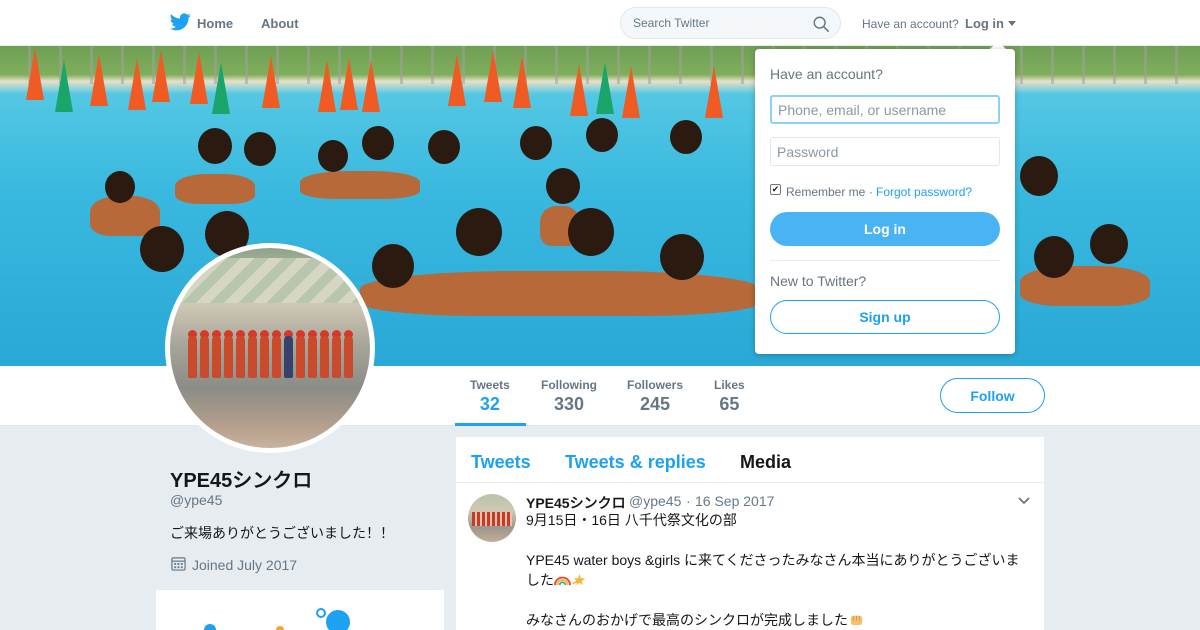  I want to click on tab-tweets: Tweets, so click(501, 462).